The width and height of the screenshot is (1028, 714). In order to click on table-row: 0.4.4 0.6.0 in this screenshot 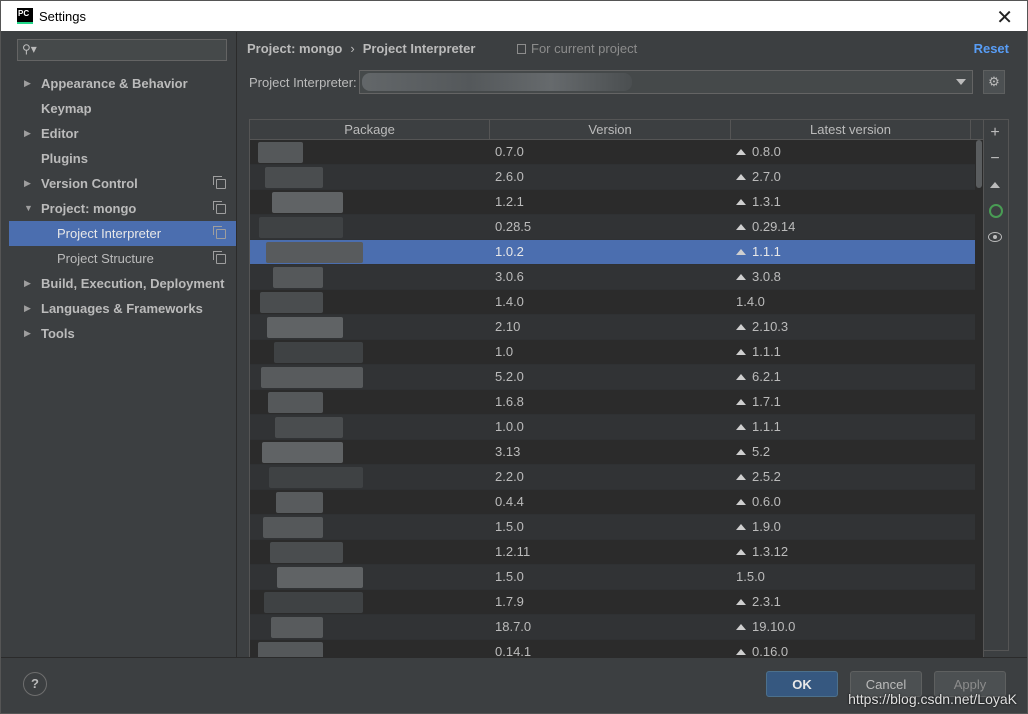, I will do `click(616, 502)`.